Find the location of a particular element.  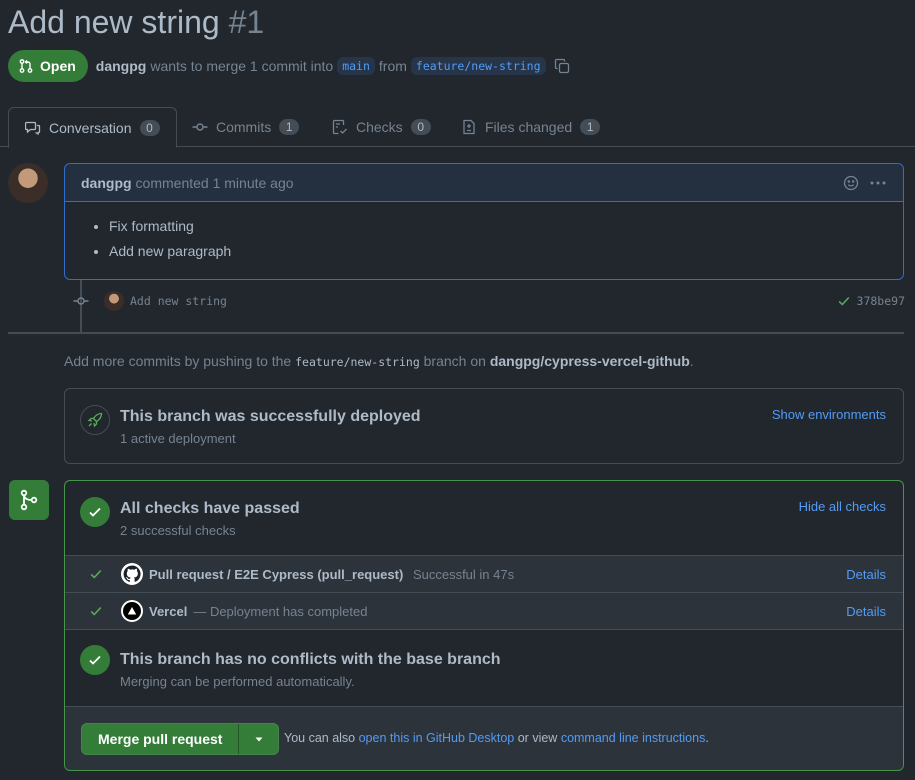

comment-header: dangpg commented 1 minute ago is located at coordinates (484, 183).